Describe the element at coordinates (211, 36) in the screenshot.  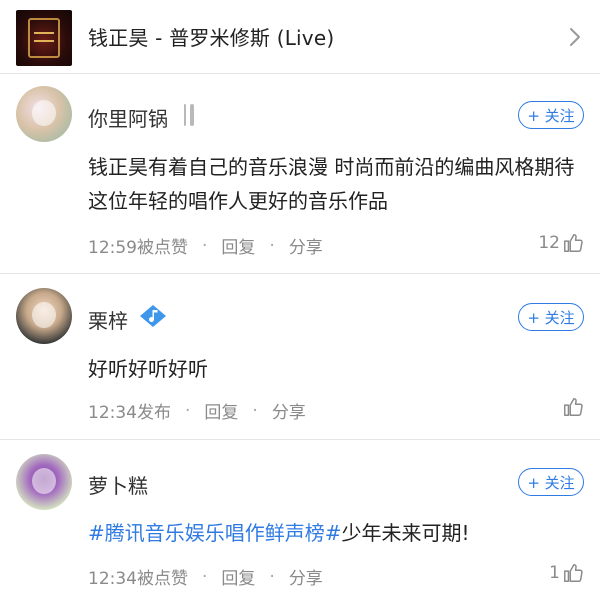
I see `song-title: 钱正昊 - 普罗米修斯 (Live)` at that location.